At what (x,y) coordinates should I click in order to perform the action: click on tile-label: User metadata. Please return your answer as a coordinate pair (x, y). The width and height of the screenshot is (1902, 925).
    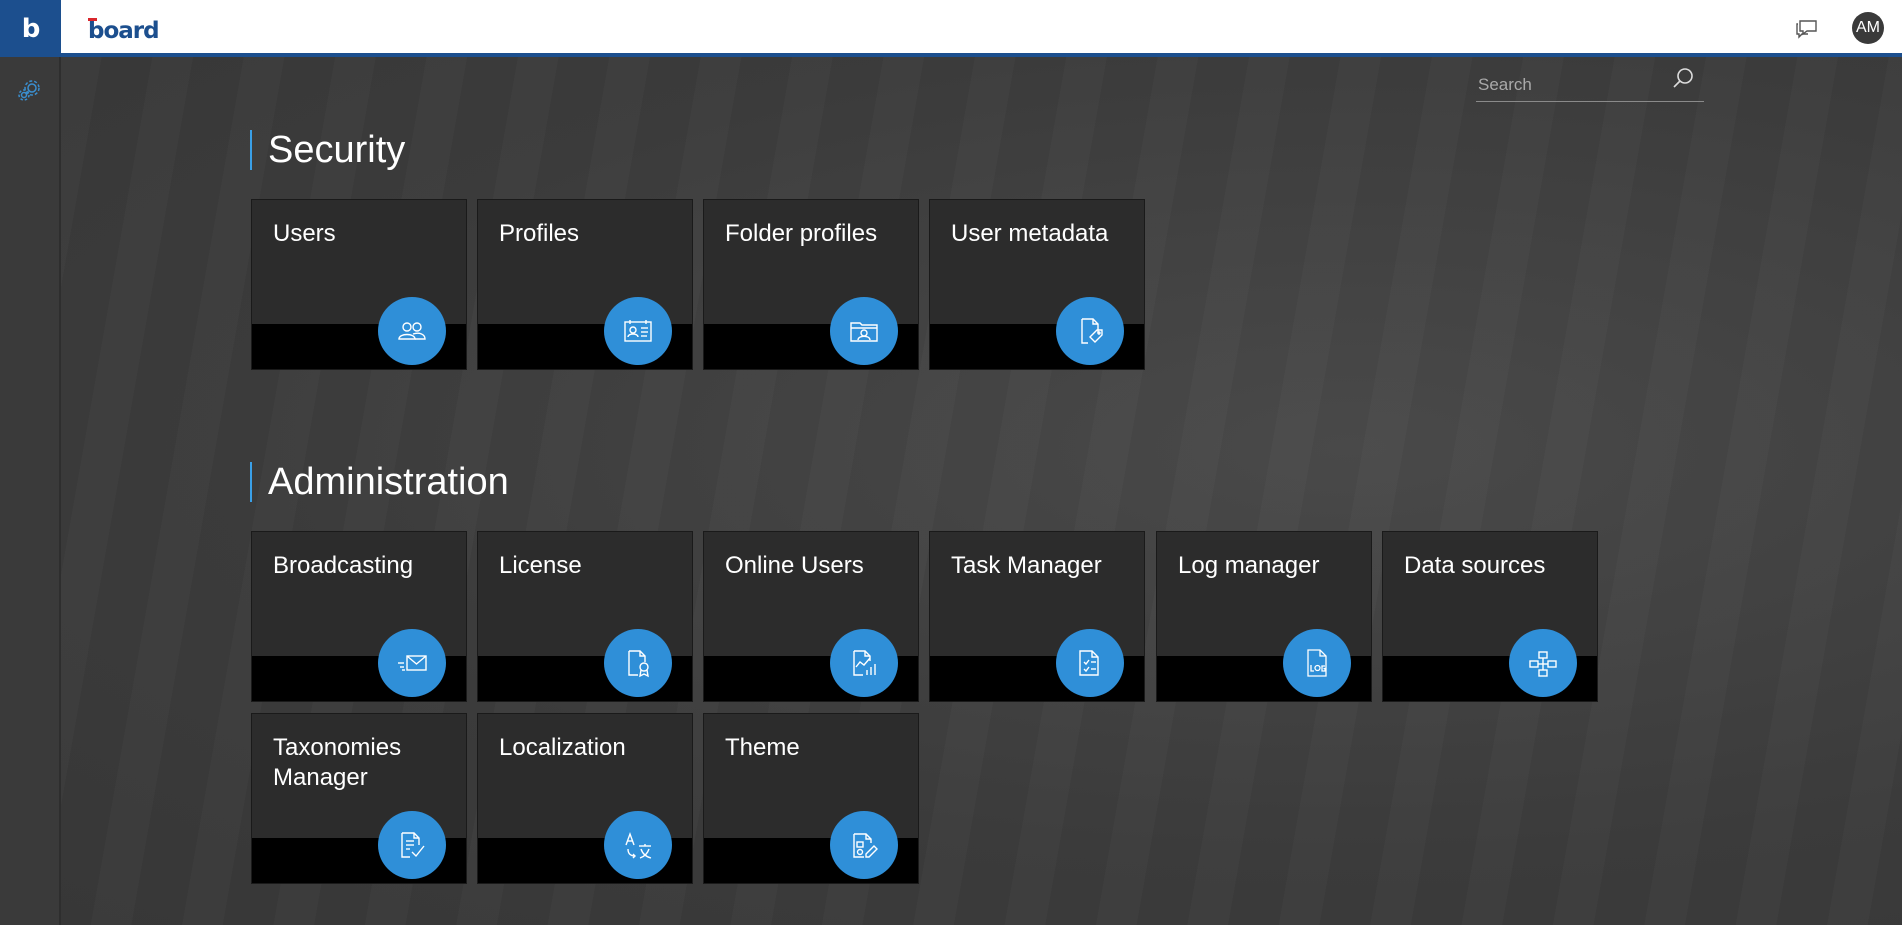
    Looking at the image, I should click on (1030, 233).